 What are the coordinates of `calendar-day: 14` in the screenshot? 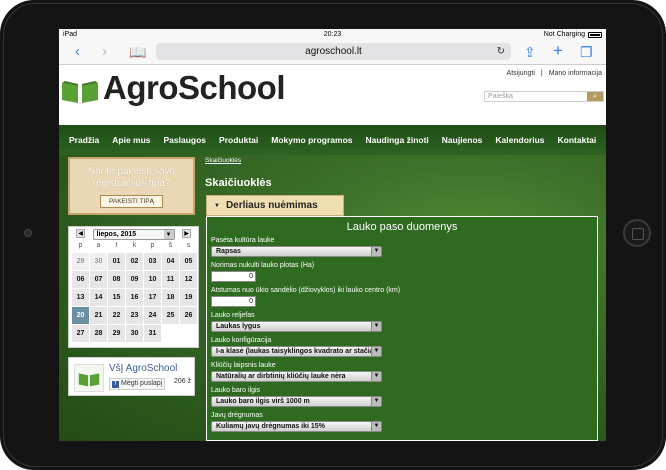 It's located at (98, 297).